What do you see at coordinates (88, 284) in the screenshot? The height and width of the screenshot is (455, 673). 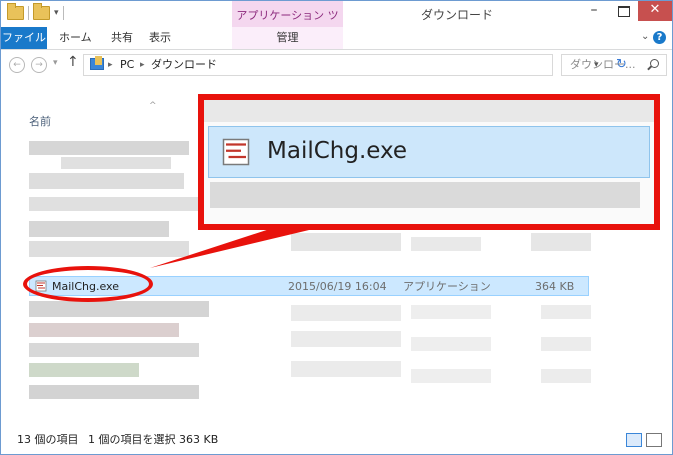 I see `highlight-circle` at bounding box center [88, 284].